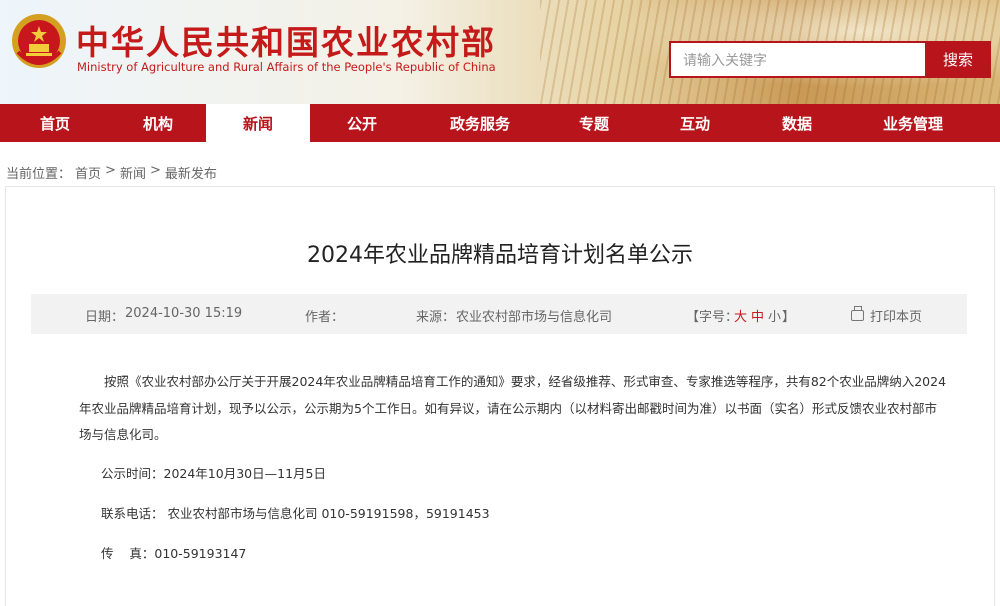 This screenshot has height=606, width=1000. I want to click on nav-item-interaction: 互动, so click(695, 123).